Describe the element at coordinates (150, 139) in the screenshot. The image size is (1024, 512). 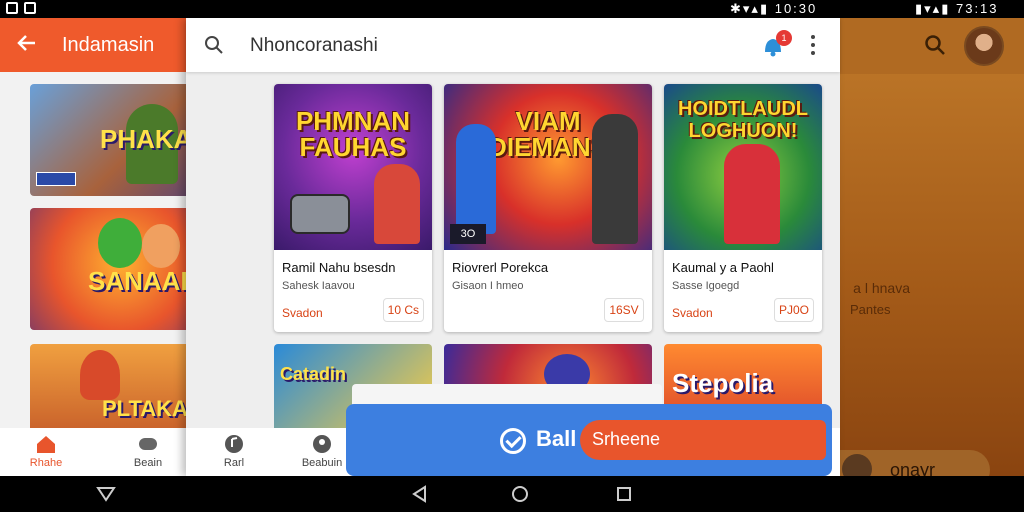
I see `tile-label: PHAKAI` at that location.